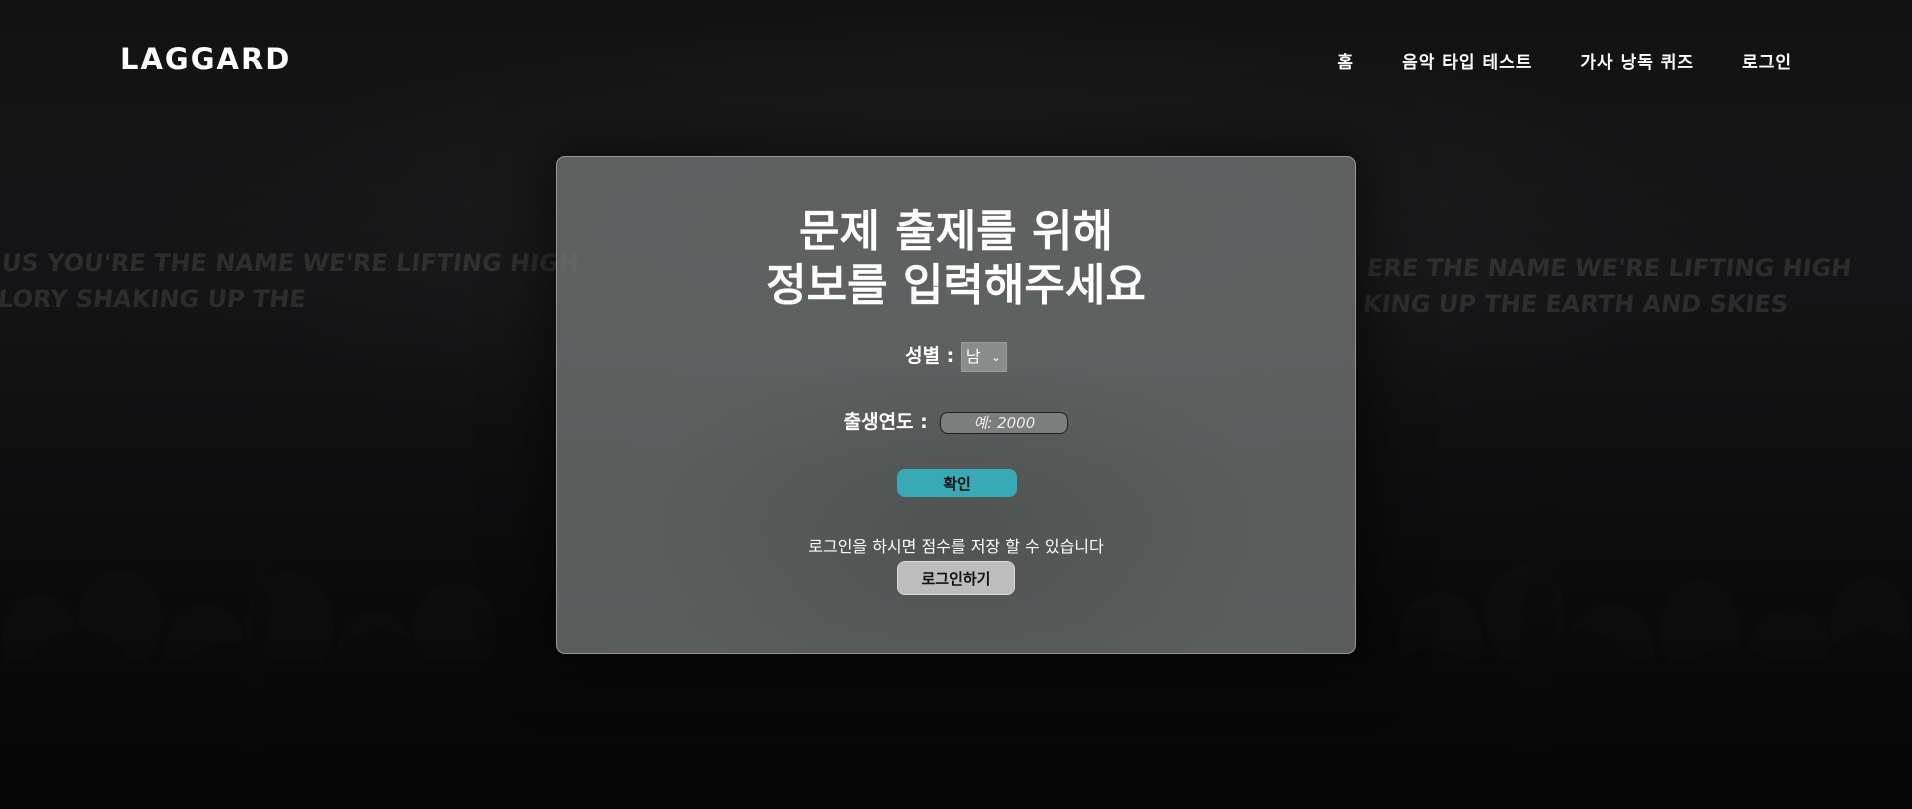  I want to click on nav-menu: 홈 음악 타입 테스트 가사 낭독 퀴즈 로그인, so click(1540, 60).